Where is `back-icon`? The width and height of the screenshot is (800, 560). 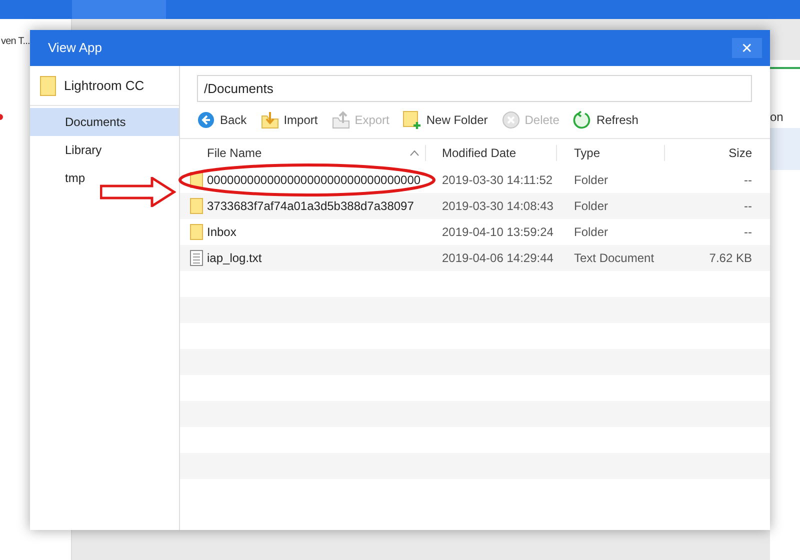 back-icon is located at coordinates (206, 120).